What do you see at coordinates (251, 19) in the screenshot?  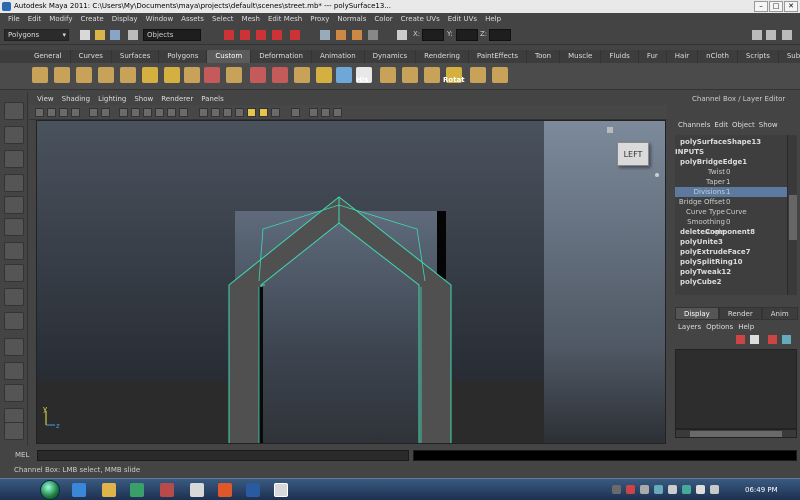 I see `menu-mesh: Mesh` at bounding box center [251, 19].